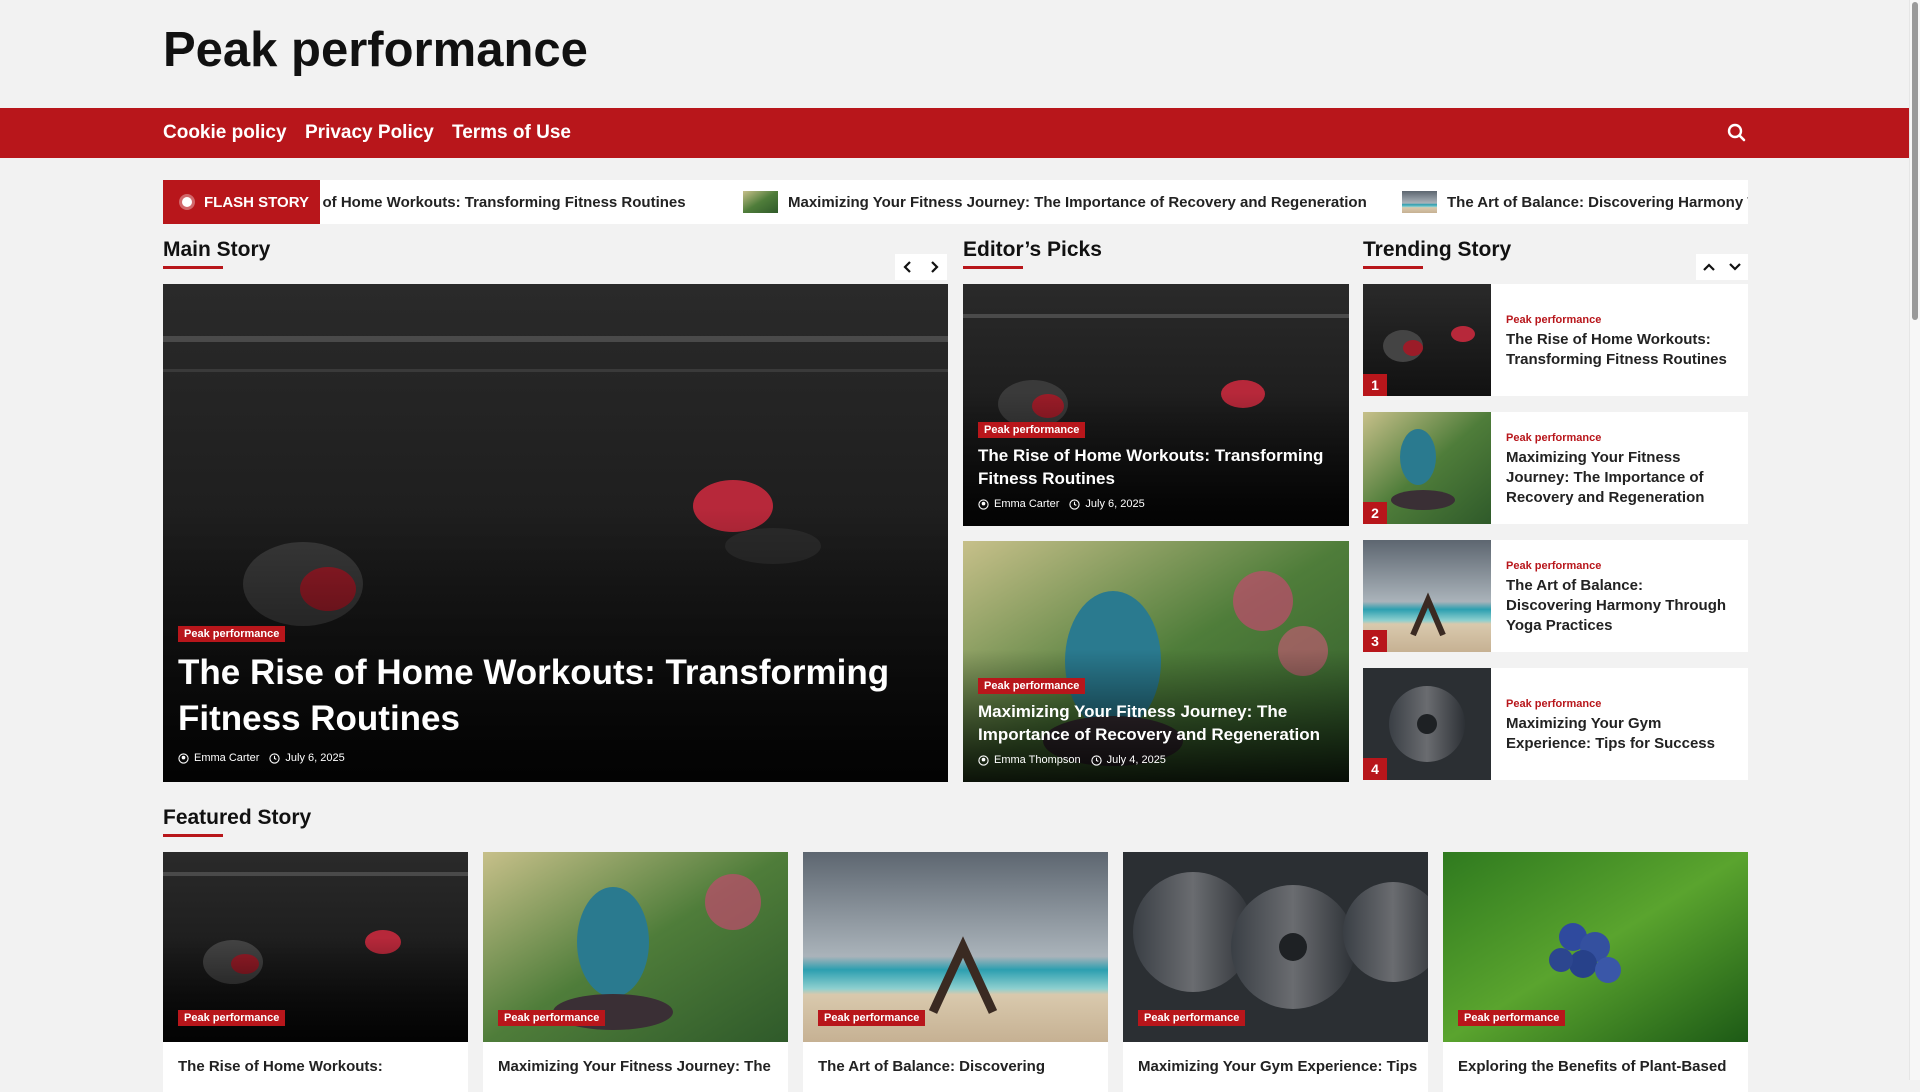 This screenshot has height=1092, width=1920. I want to click on live-dot-icon, so click(187, 202).